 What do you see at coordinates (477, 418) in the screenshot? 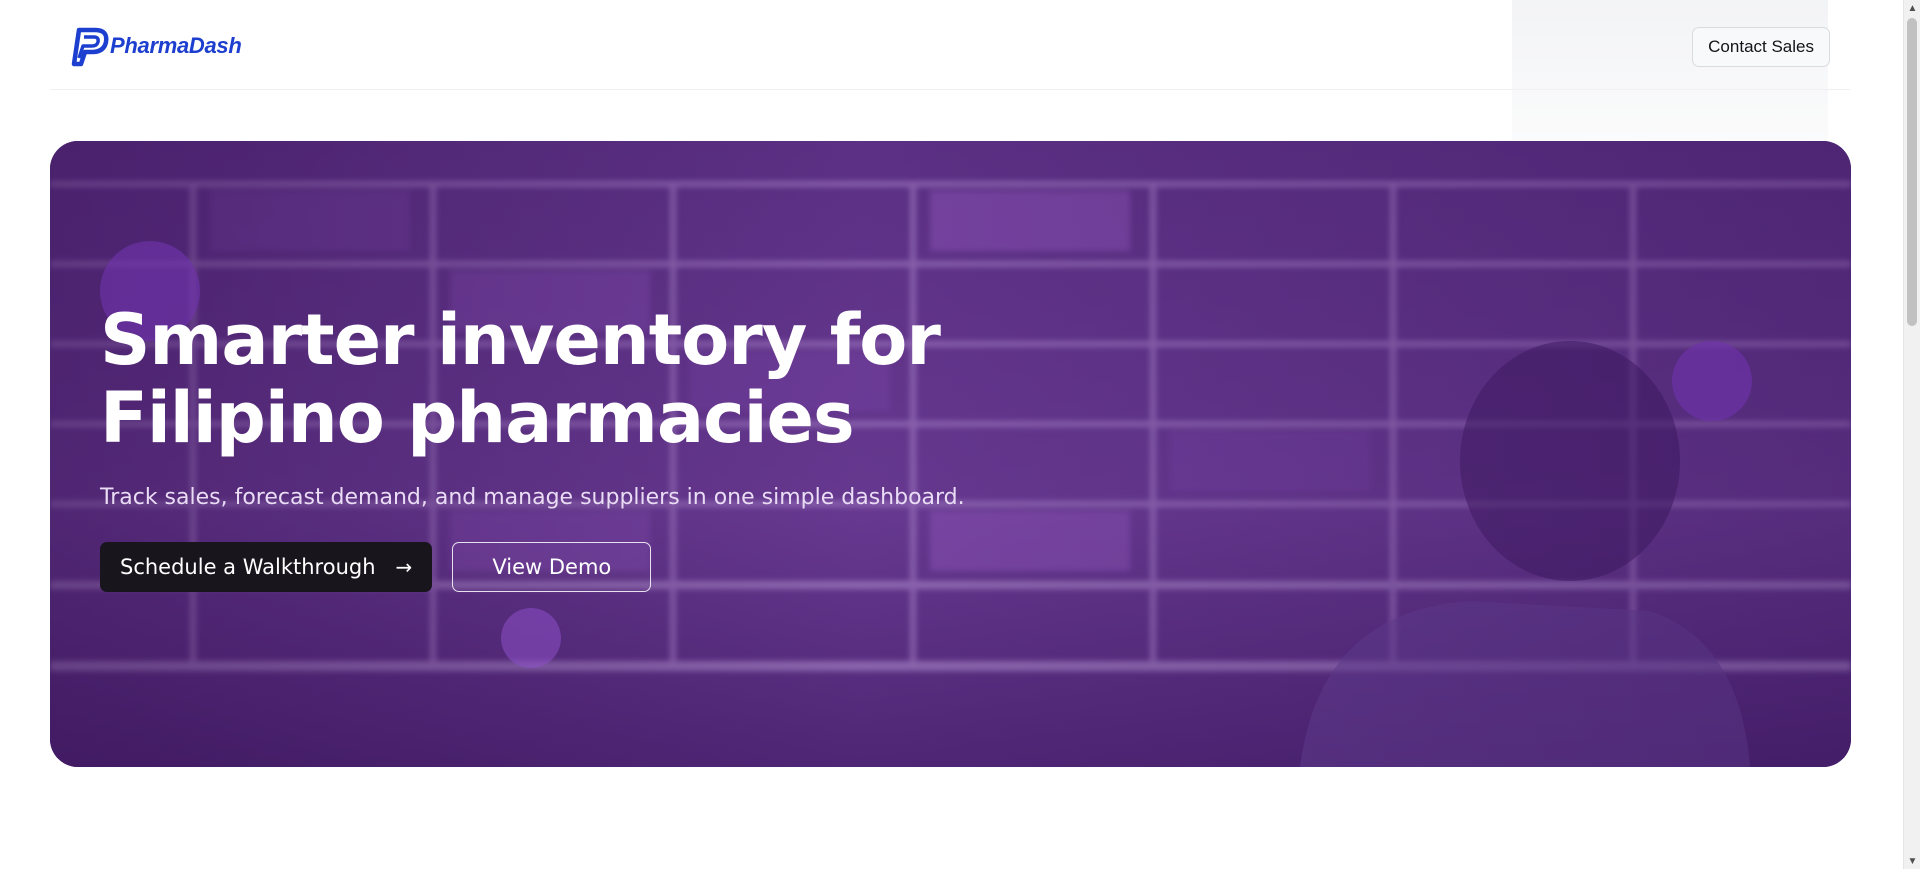
I see `hero-title-line-2: Filipino pharmacies` at bounding box center [477, 418].